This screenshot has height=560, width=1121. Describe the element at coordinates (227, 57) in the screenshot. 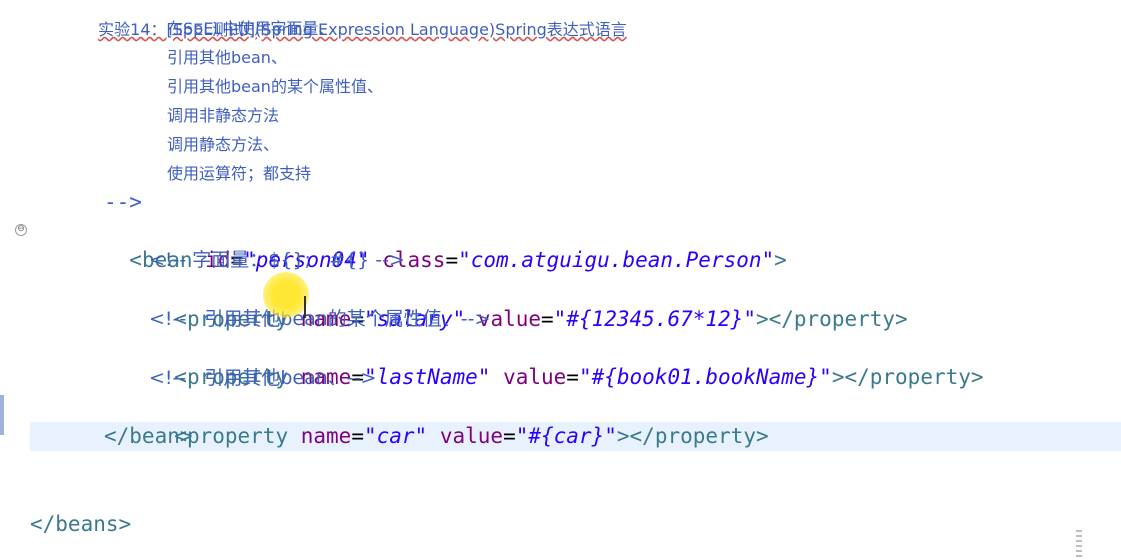

I see `comment-item: 引用其他bean、` at that location.